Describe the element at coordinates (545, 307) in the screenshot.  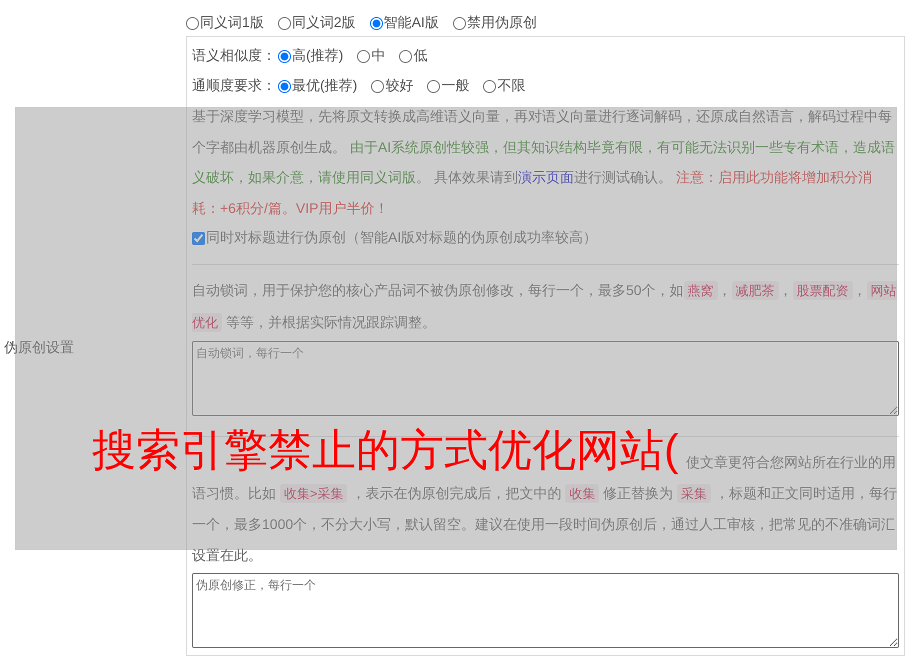
I see `lock-words-description: 自动锁词，用于保护您的核心产品词不被伪原创修改，每行一个，最多50个，如 燕窝 ， 减肥茶 ， 股票配资 ， 网站优化 等等，并根据实际情况跟踪调整。` at that location.